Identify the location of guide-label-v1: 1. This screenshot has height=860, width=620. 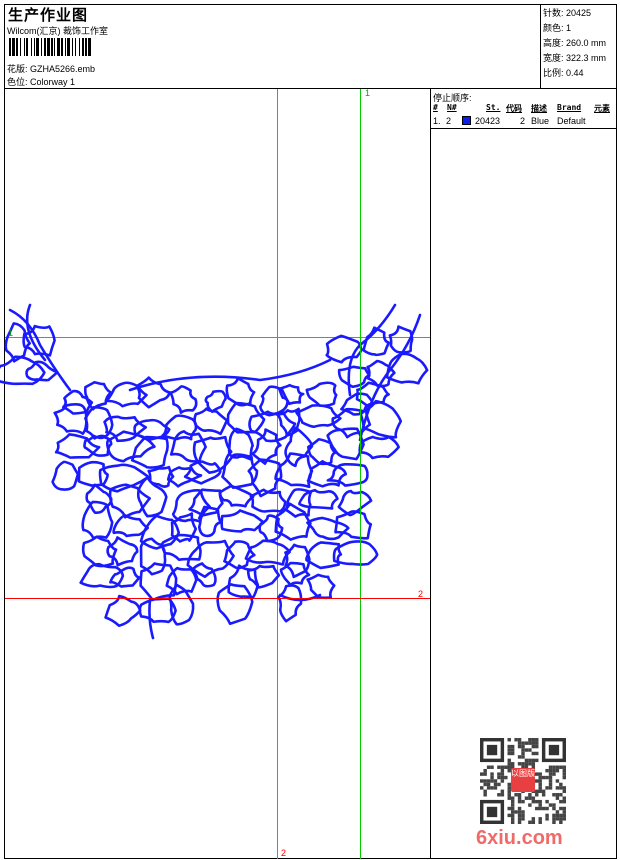
(368, 93).